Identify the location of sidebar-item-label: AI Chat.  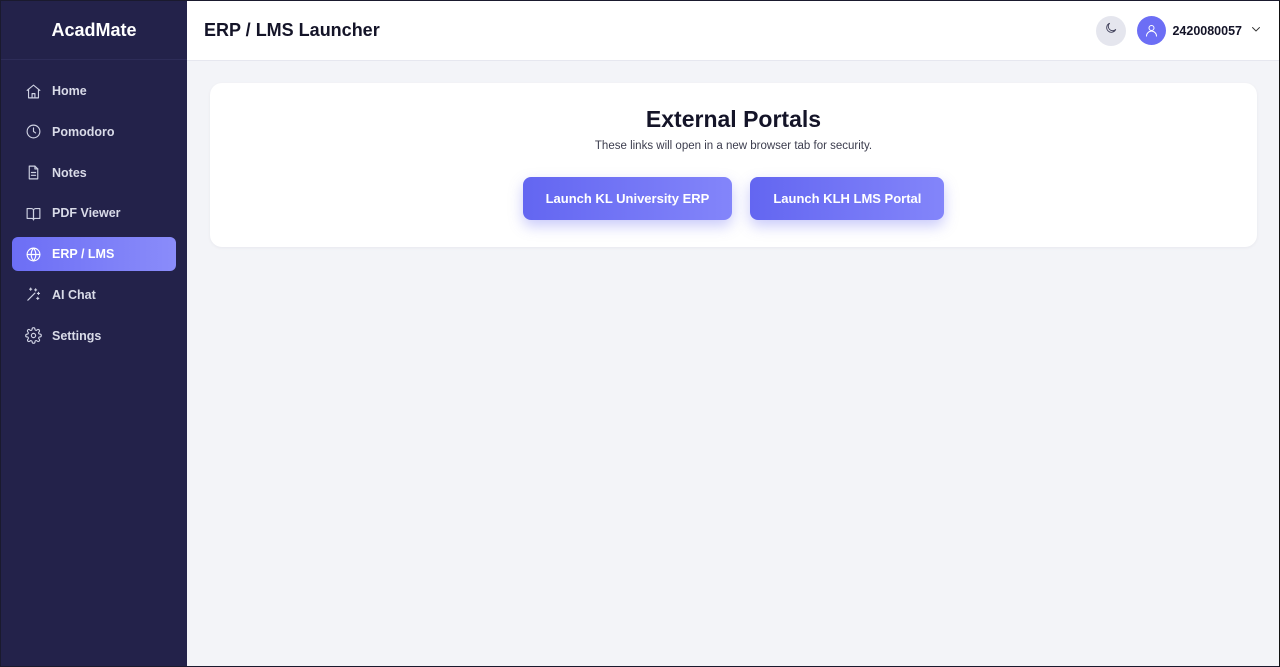
(74, 294).